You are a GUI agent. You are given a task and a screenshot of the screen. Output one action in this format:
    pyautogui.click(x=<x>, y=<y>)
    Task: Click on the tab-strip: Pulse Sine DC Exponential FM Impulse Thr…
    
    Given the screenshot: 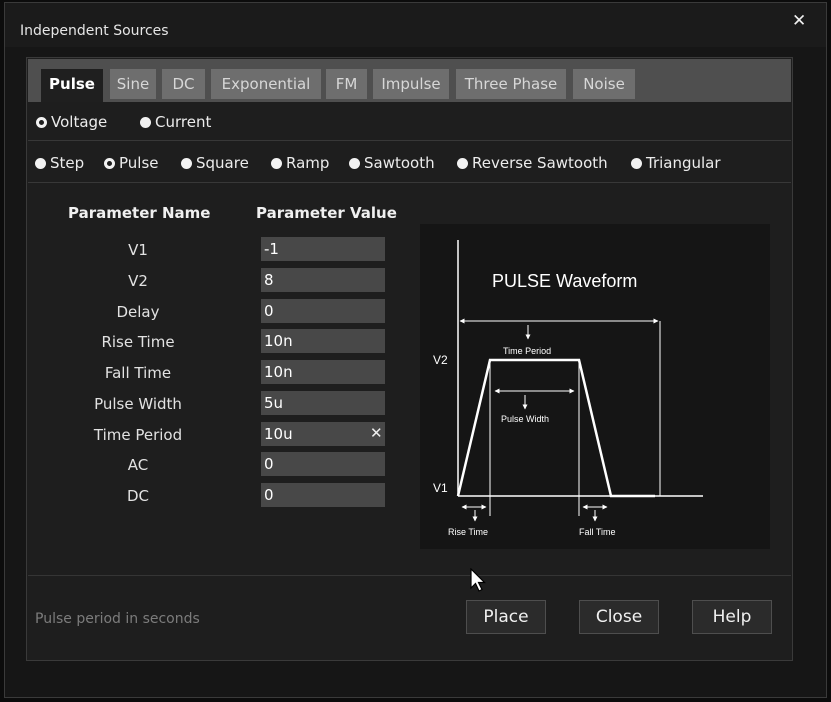 What is the action you would take?
    pyautogui.click(x=409, y=80)
    